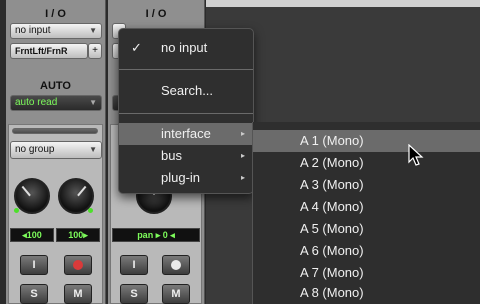 The height and width of the screenshot is (304, 480). I want to click on submenu-item-label: A 4 (Mono), so click(332, 206).